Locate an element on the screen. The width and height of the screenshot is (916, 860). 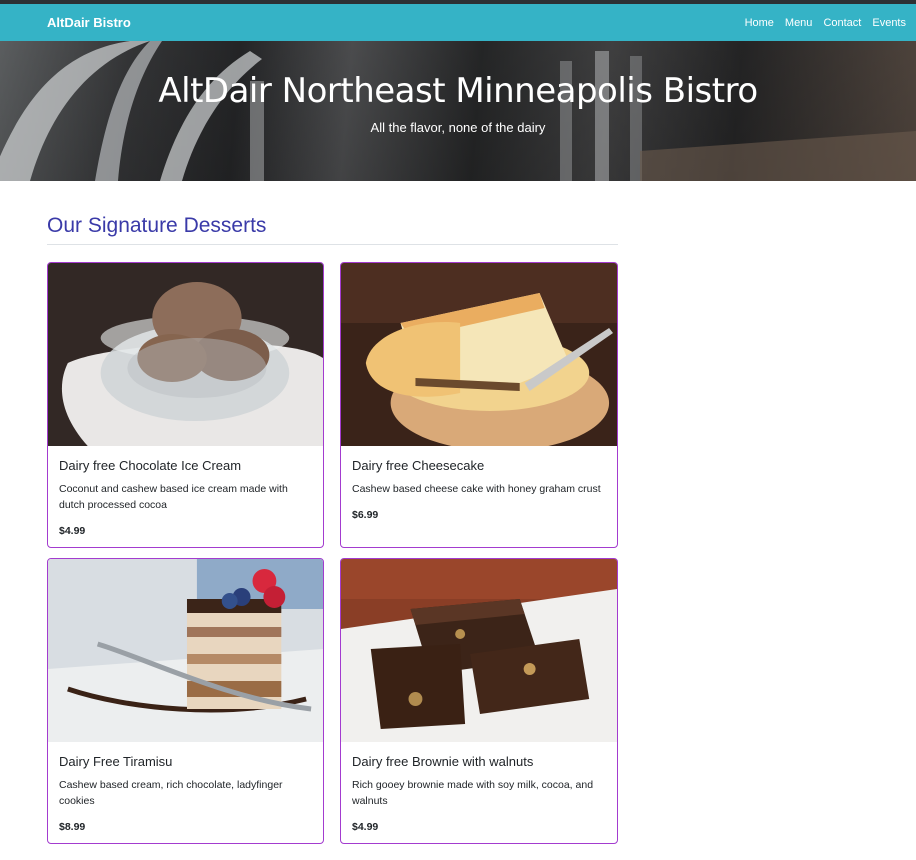
nav-link-menu: Menu is located at coordinates (799, 23).